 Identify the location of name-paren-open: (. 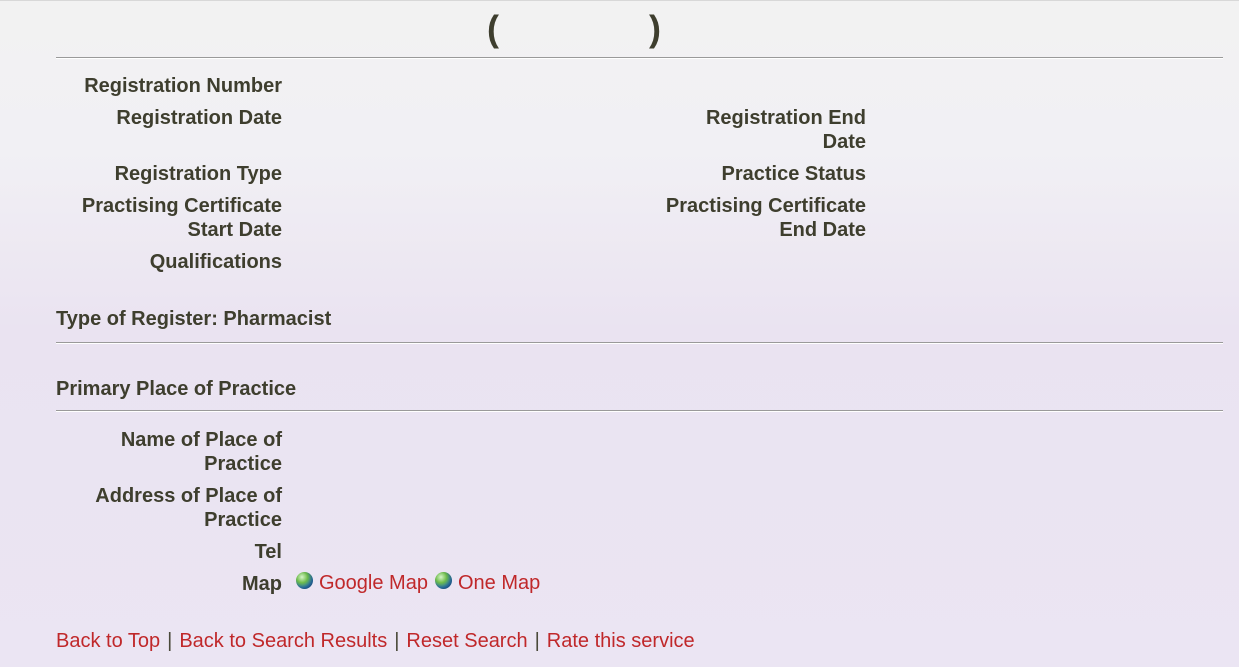
(493, 28).